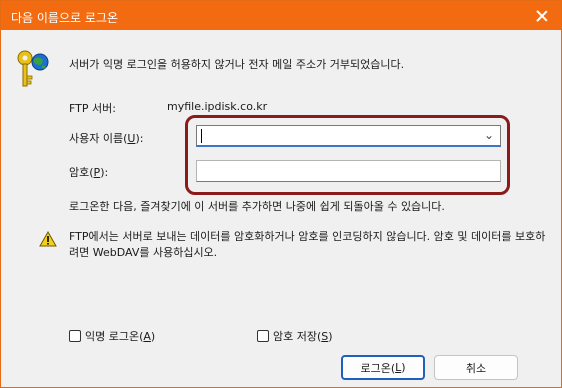 This screenshot has width=562, height=388. I want to click on chevron-down-icon: ⌄, so click(489, 135).